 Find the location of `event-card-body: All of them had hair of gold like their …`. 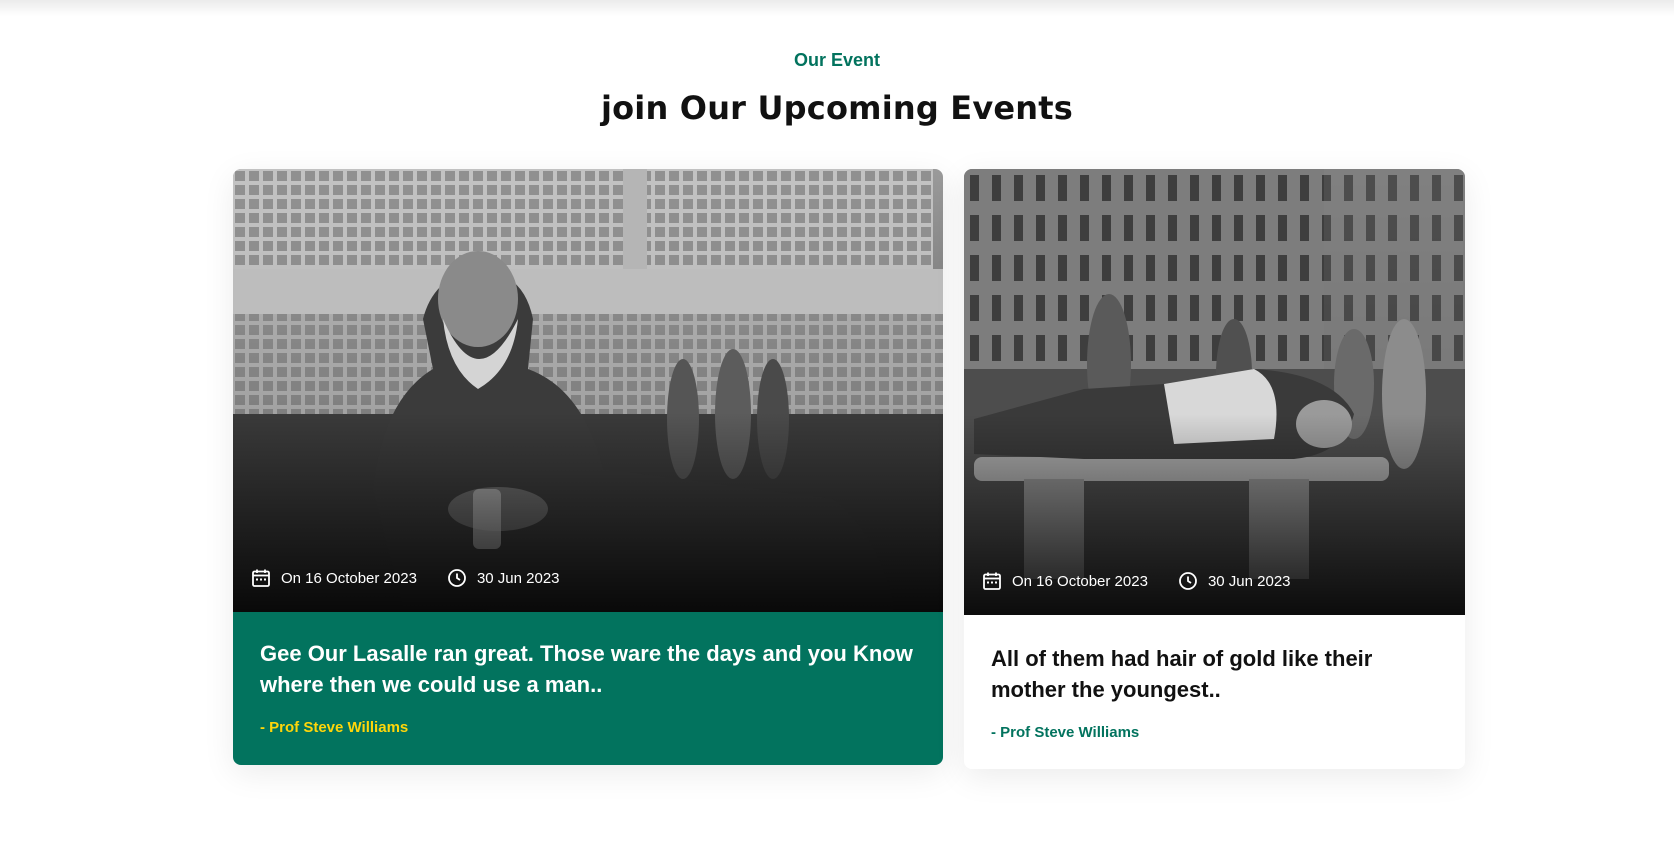

event-card-body: All of them had hair of gold like their … is located at coordinates (1214, 692).